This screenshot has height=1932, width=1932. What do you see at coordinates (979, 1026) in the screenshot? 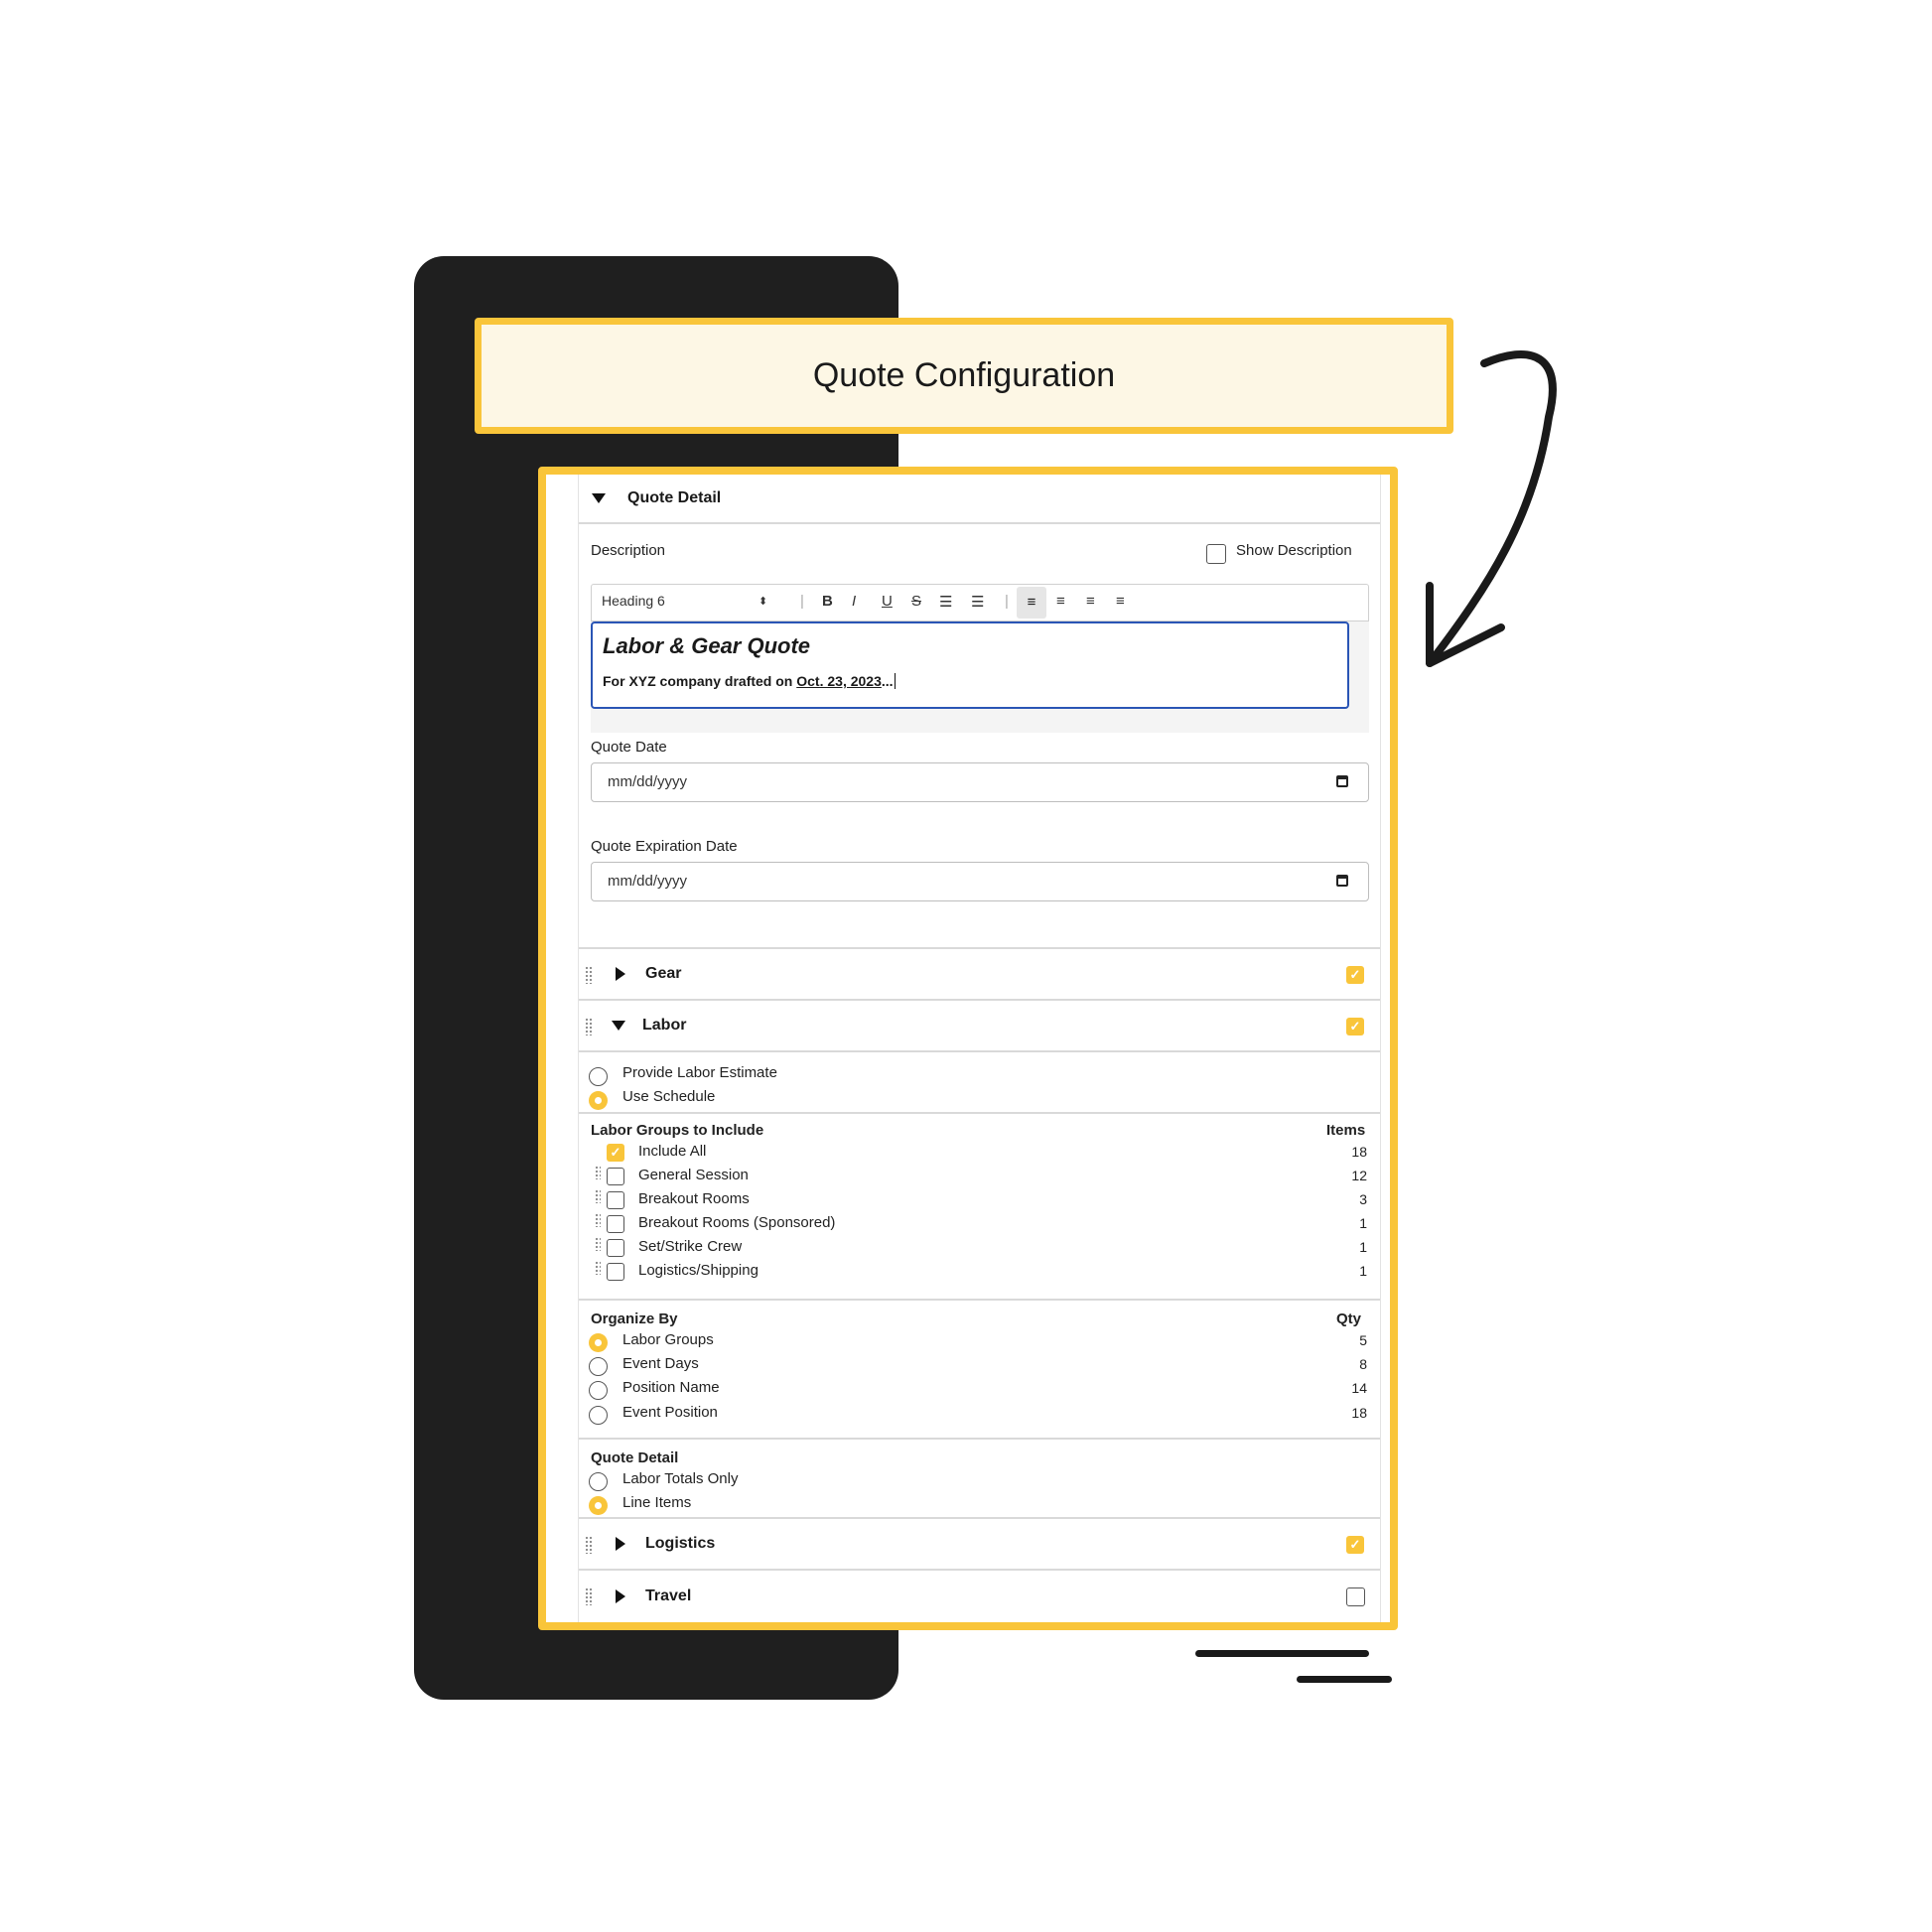
I see `section-labor: Labor ✓` at bounding box center [979, 1026].